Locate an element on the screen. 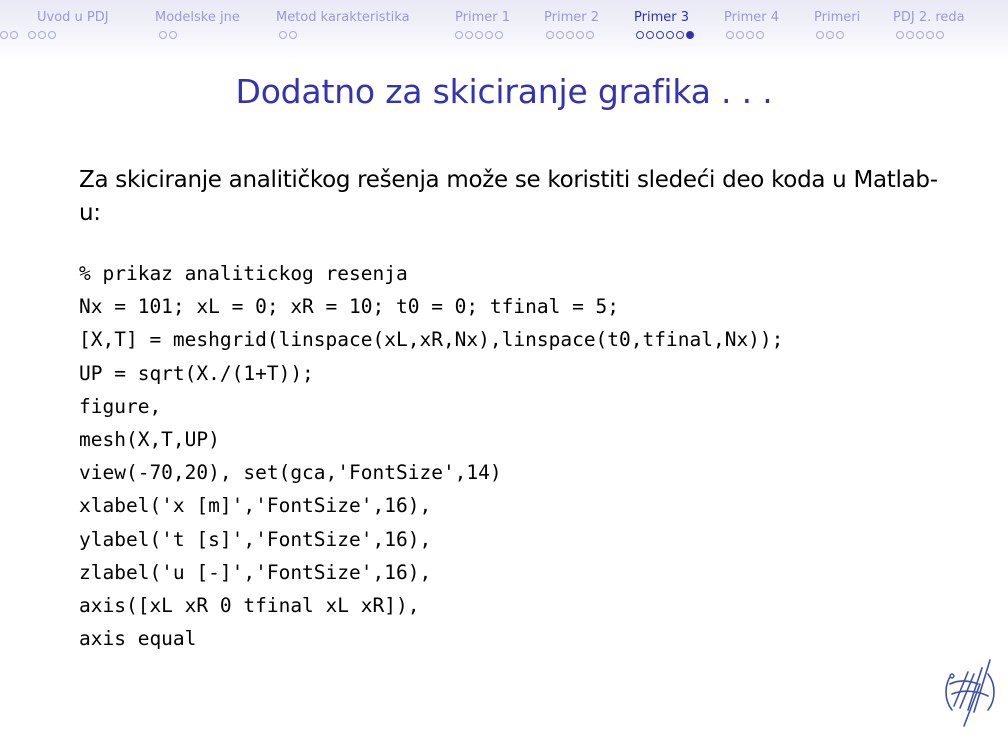  nav-section-primeri: Primeri is located at coordinates (837, 18).